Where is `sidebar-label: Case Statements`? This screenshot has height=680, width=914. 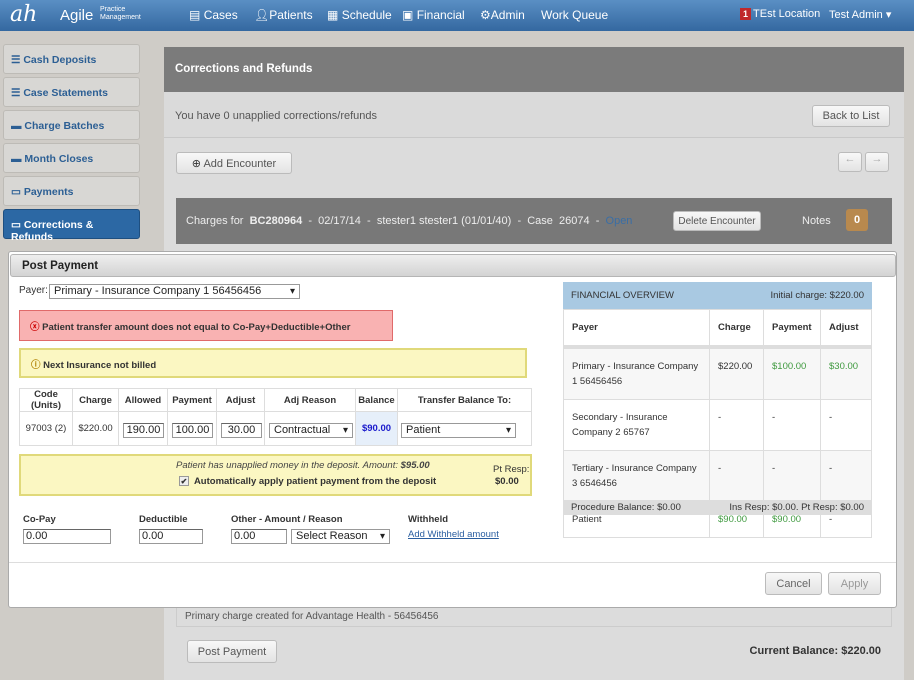
sidebar-label: Case Statements is located at coordinates (65, 93).